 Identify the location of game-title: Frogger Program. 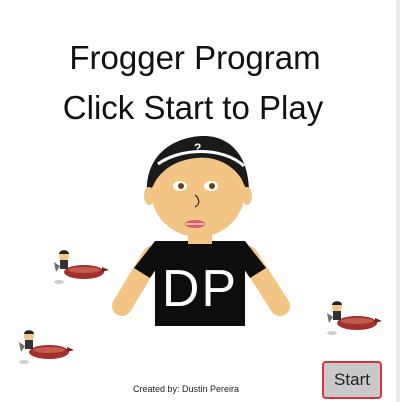
(195, 57).